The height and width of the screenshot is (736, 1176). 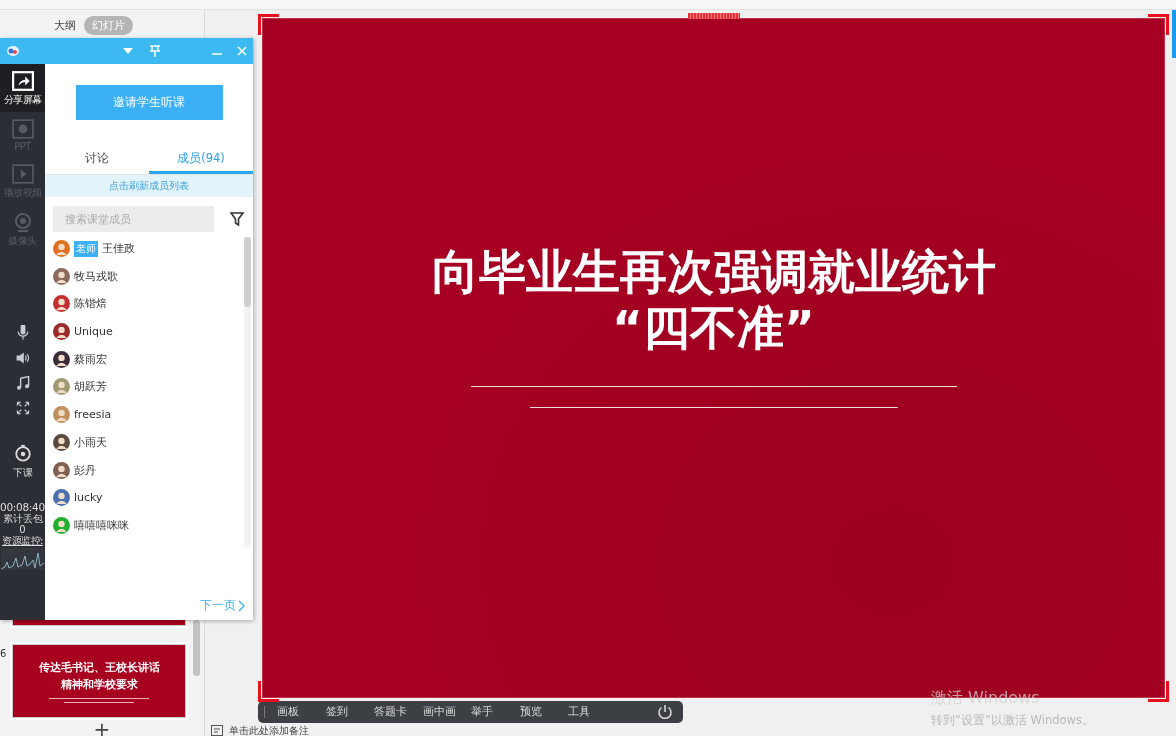 I want to click on resize-handle, so click(x=714, y=16).